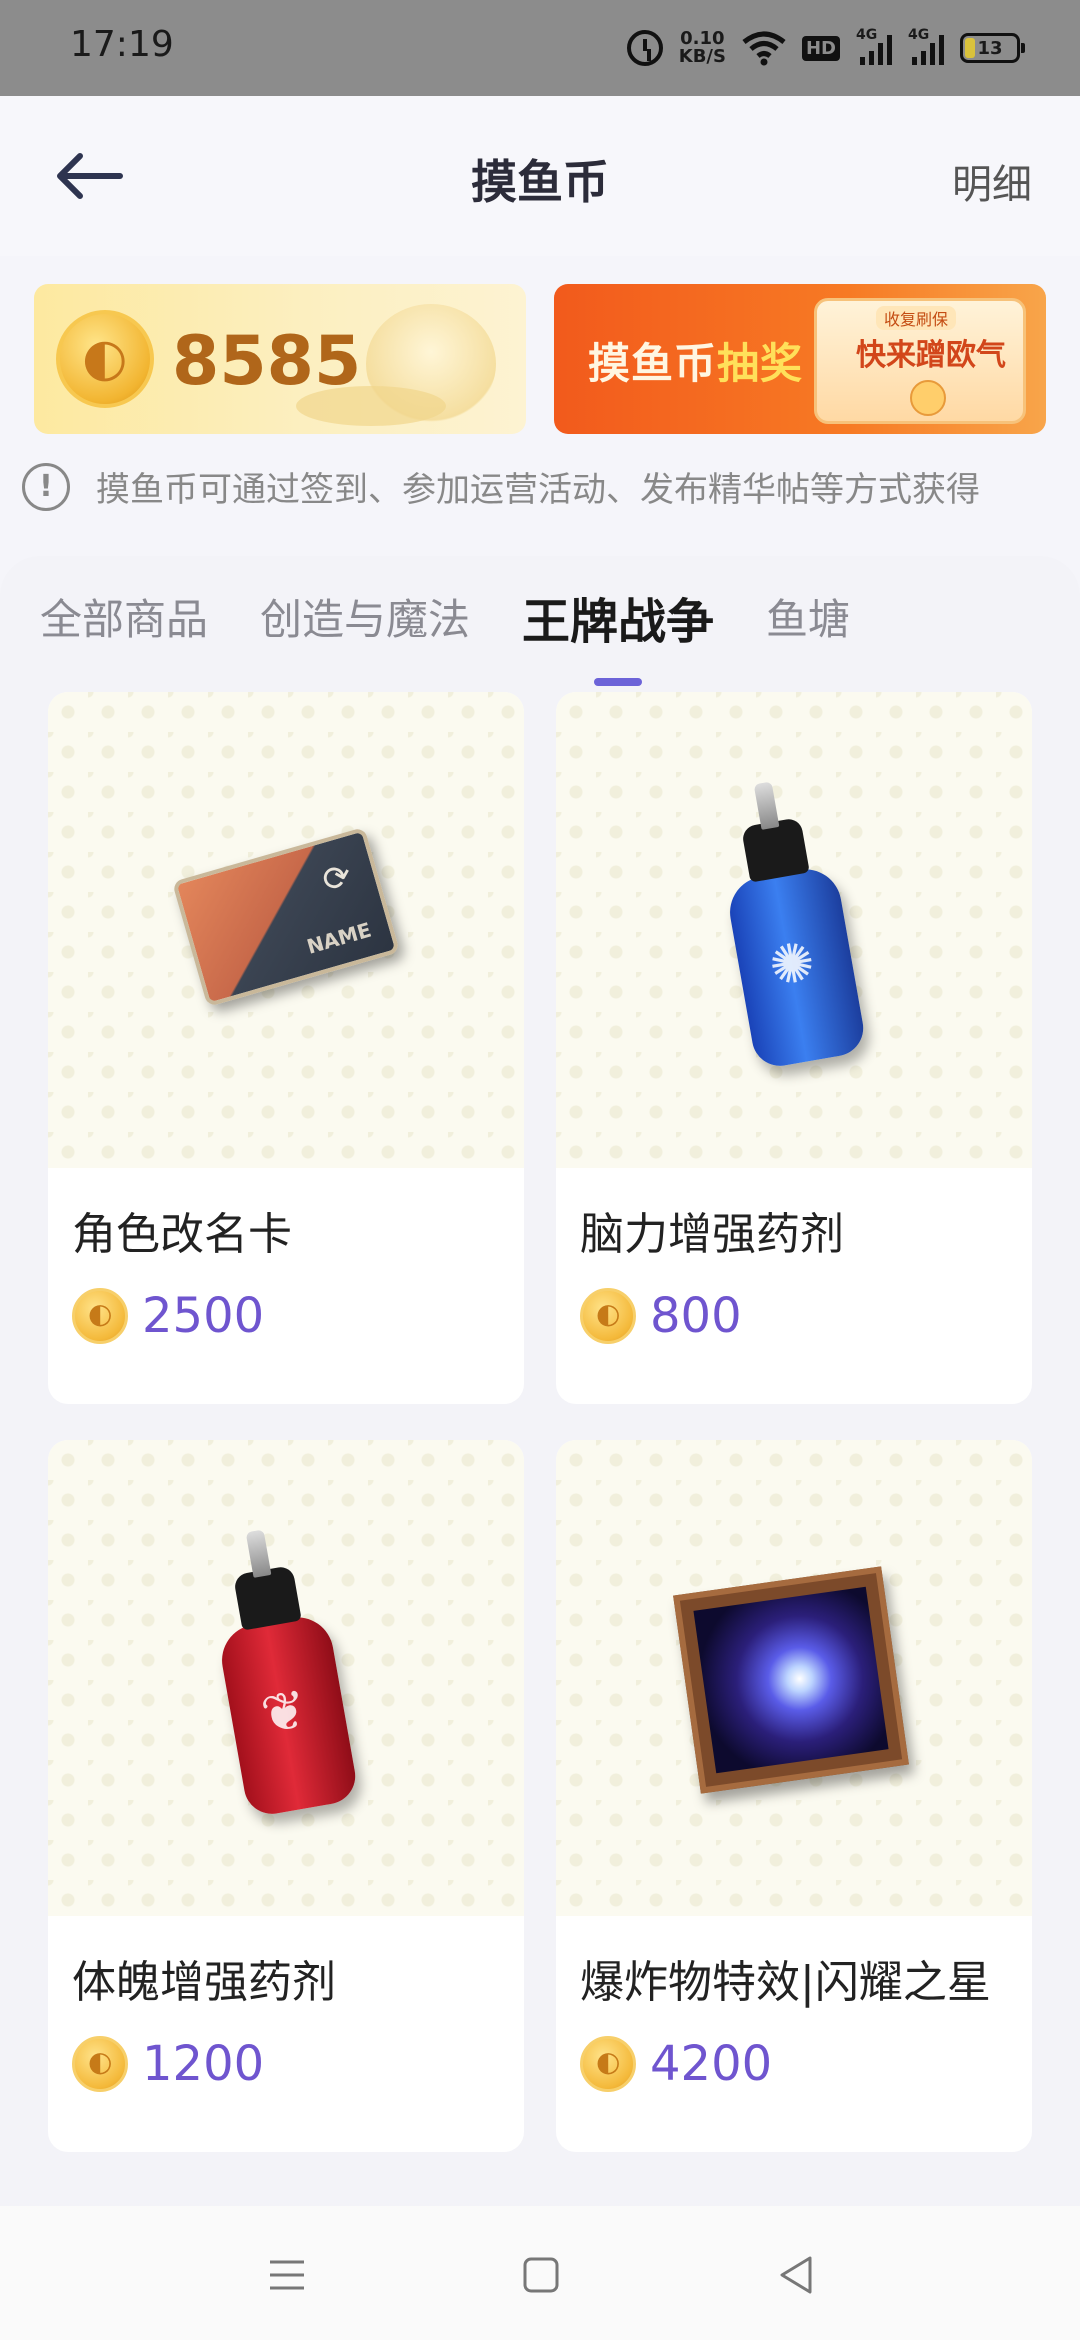 The height and width of the screenshot is (2340, 1080). I want to click on product-image: ⟳ NAME, so click(286, 930).